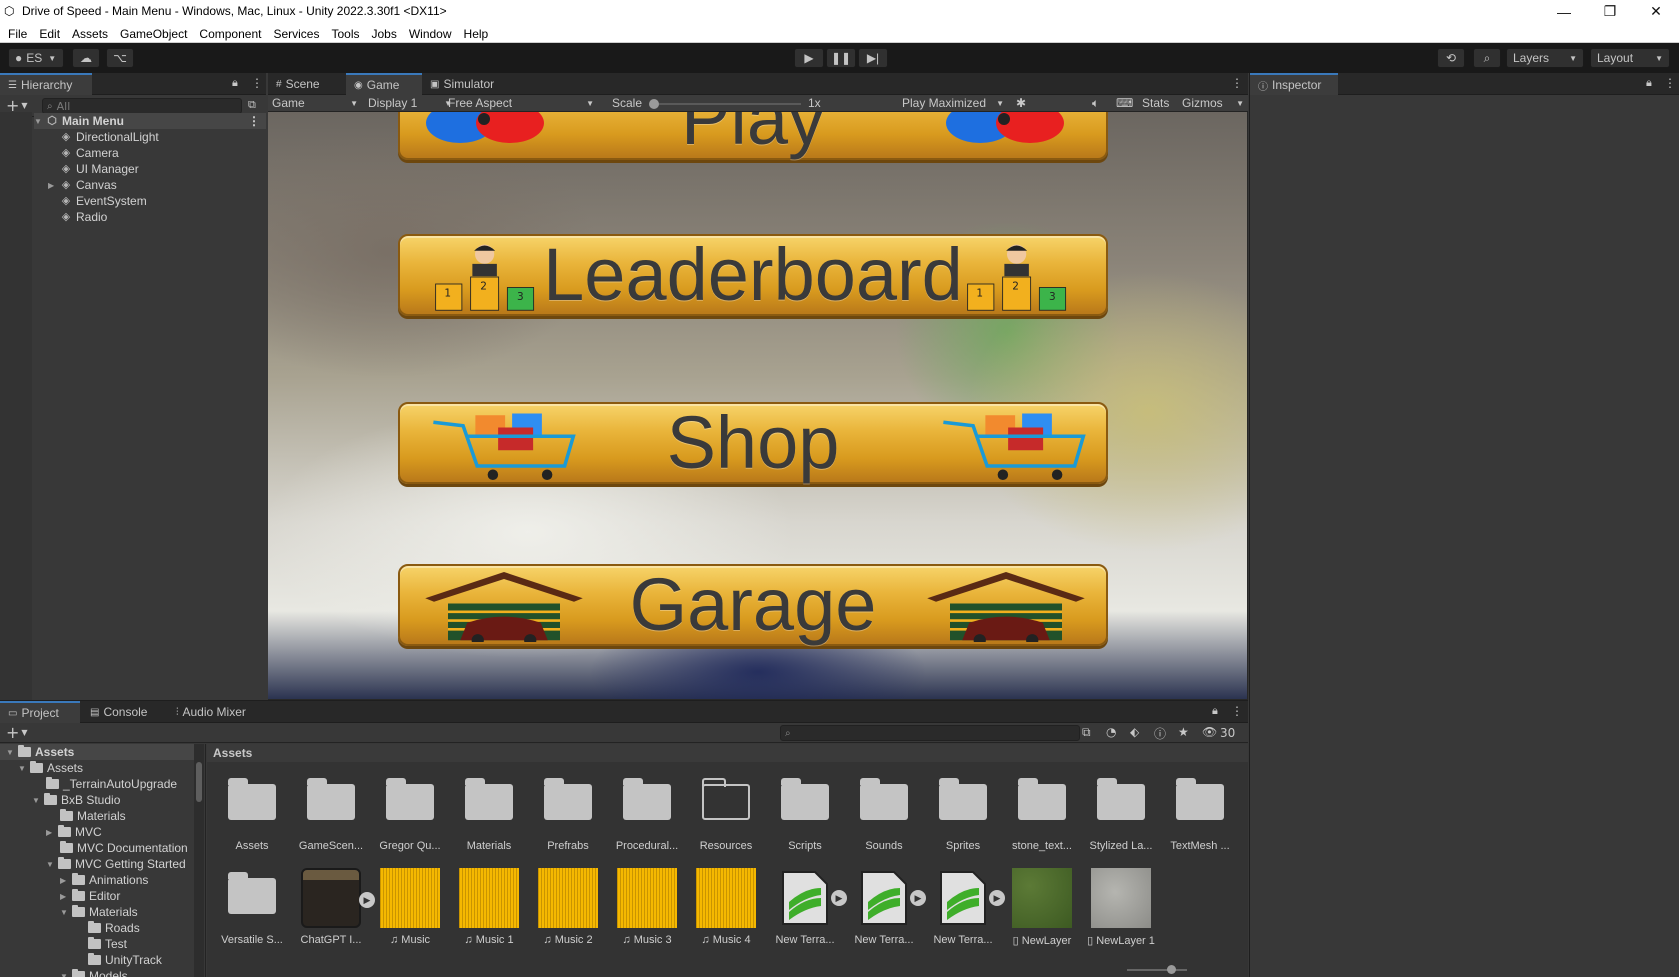  I want to click on garage-menu-button: Garage, so click(753, 605).